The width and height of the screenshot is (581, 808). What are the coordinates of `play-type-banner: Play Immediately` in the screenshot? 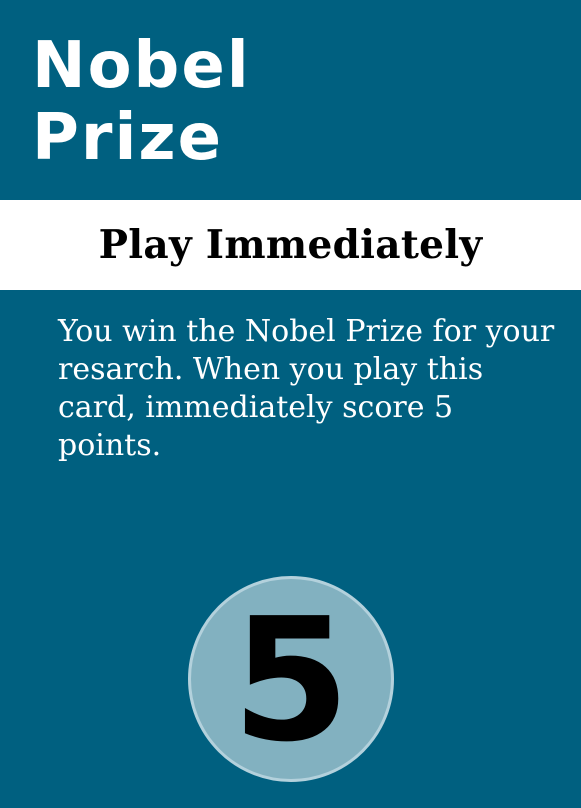 It's located at (290, 245).